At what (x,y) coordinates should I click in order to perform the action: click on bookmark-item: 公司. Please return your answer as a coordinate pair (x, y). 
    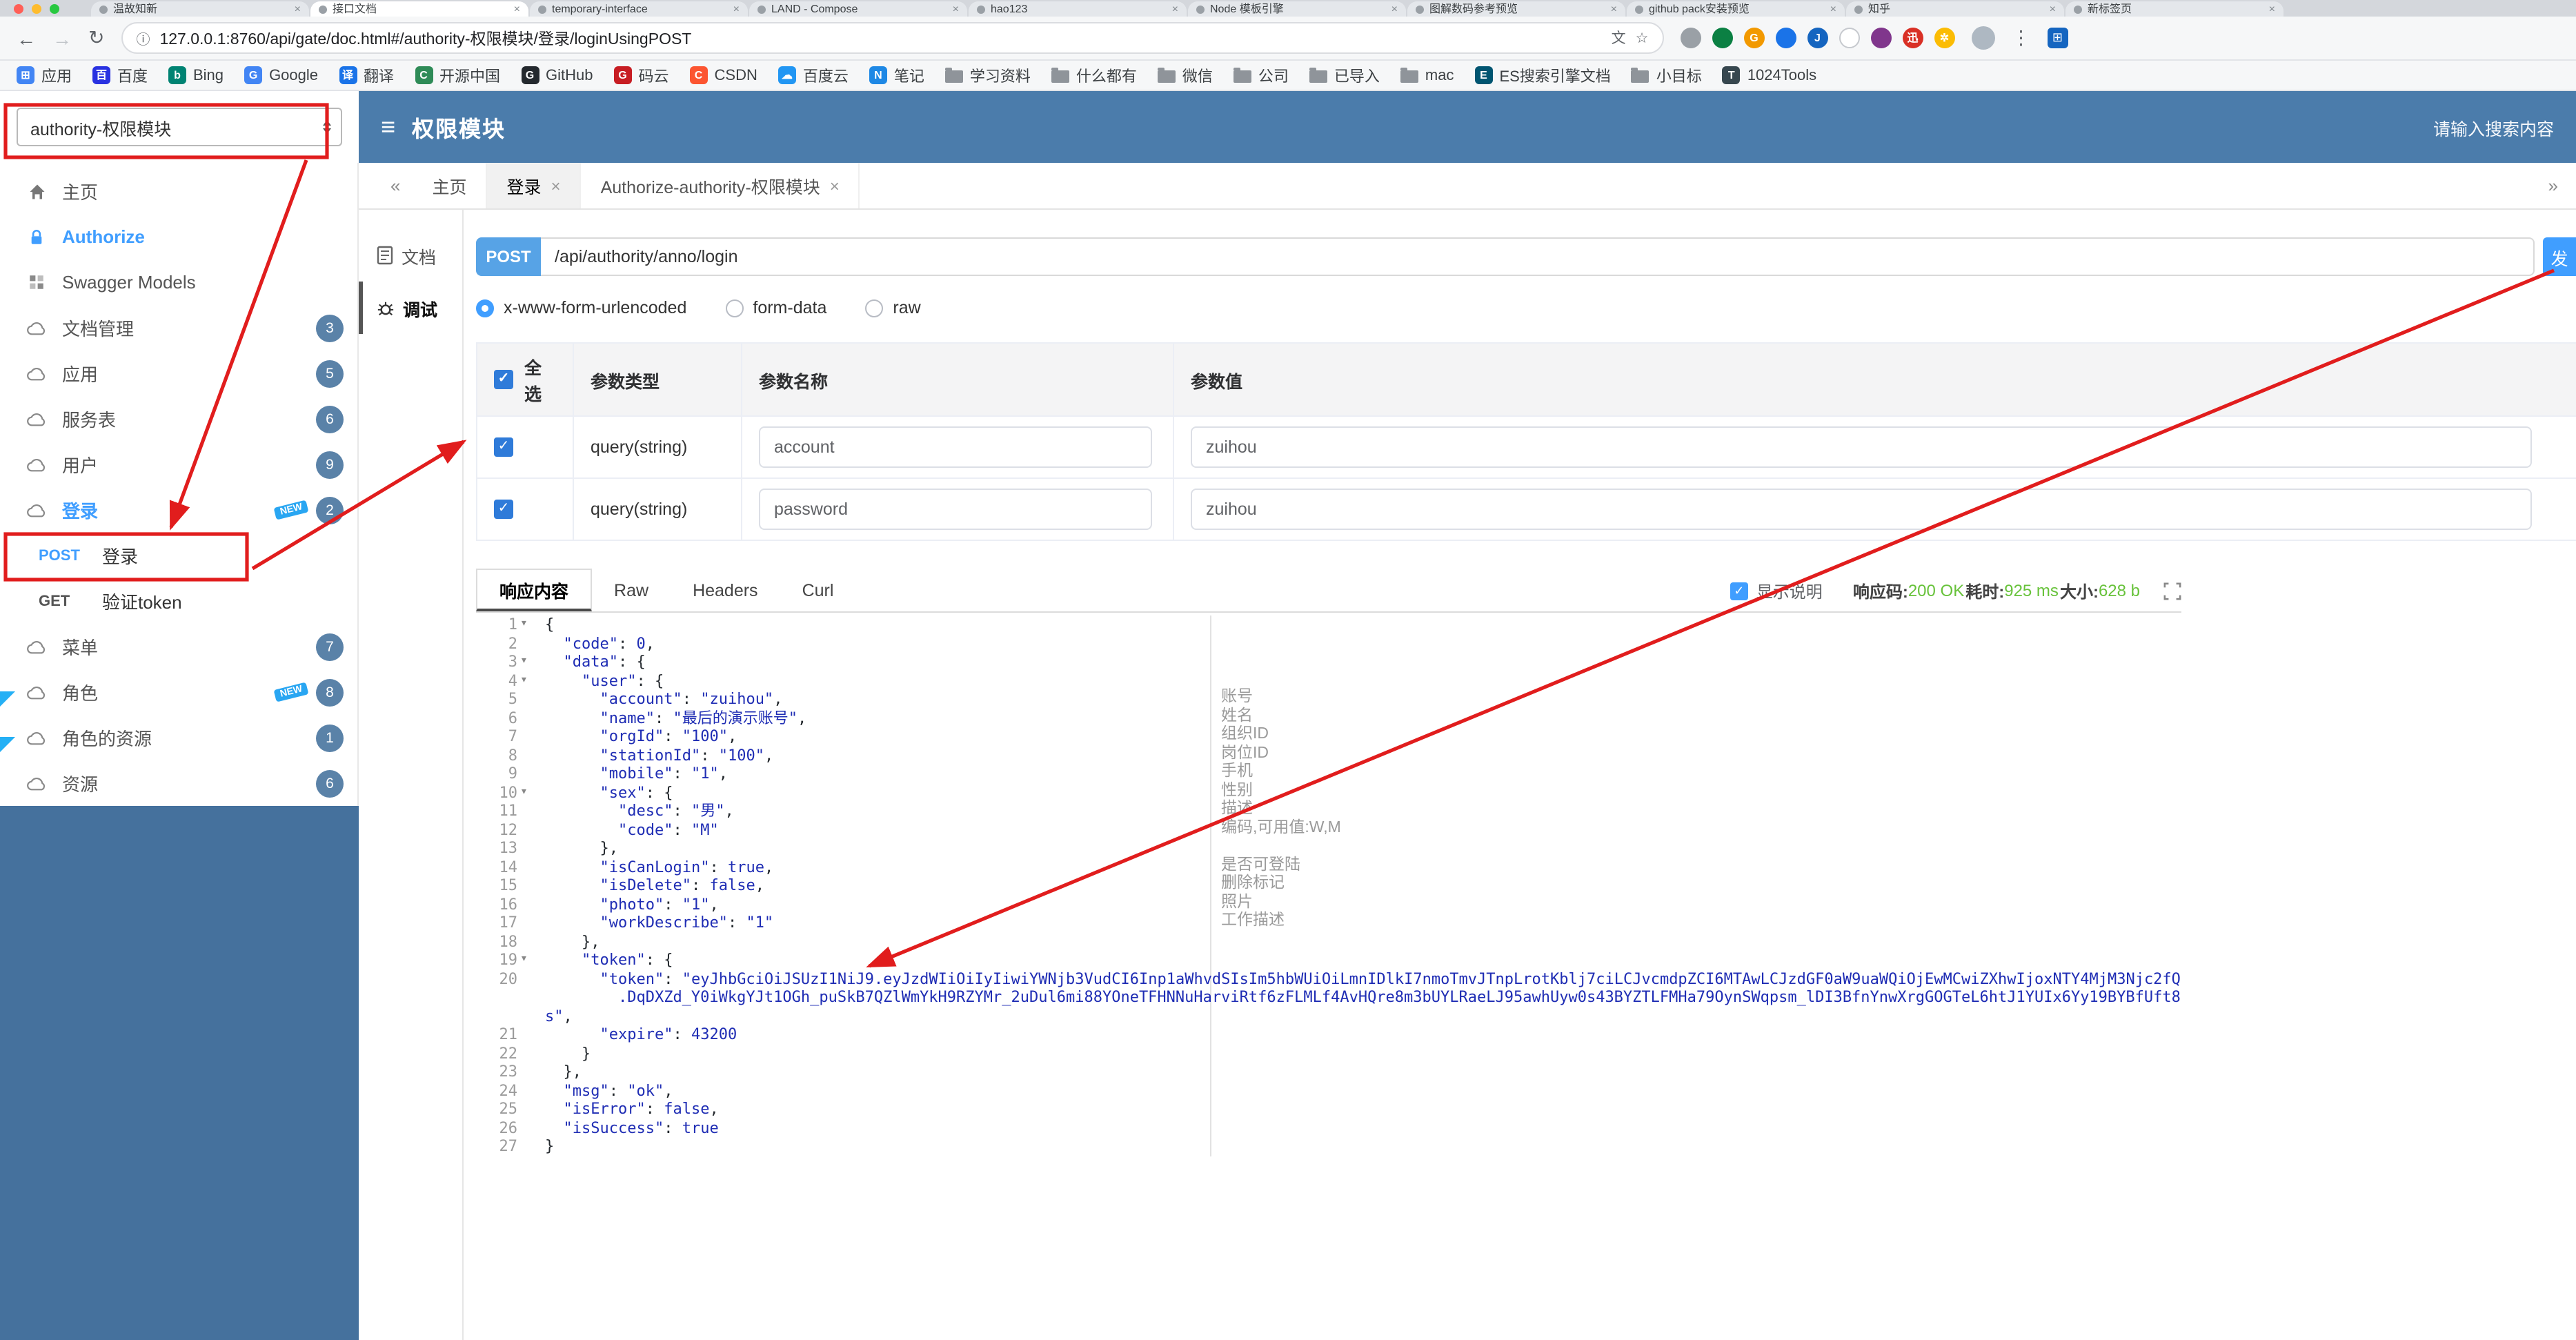
    Looking at the image, I should click on (1261, 75).